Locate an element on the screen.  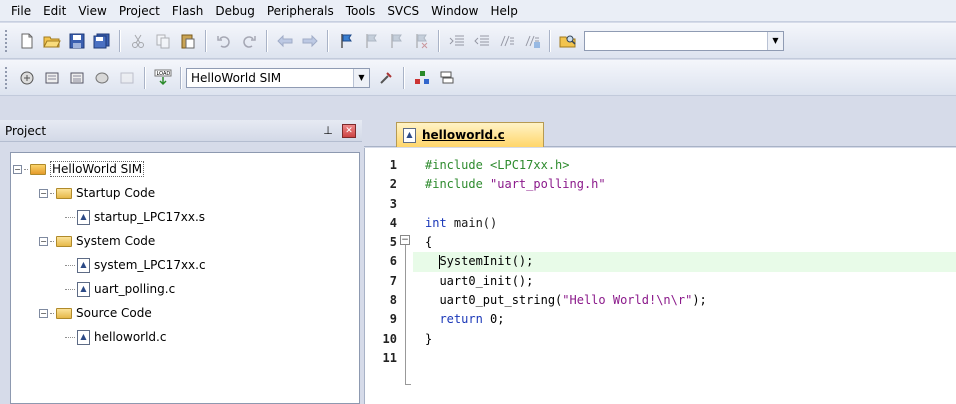
stop-build-icon is located at coordinates (126, 77).